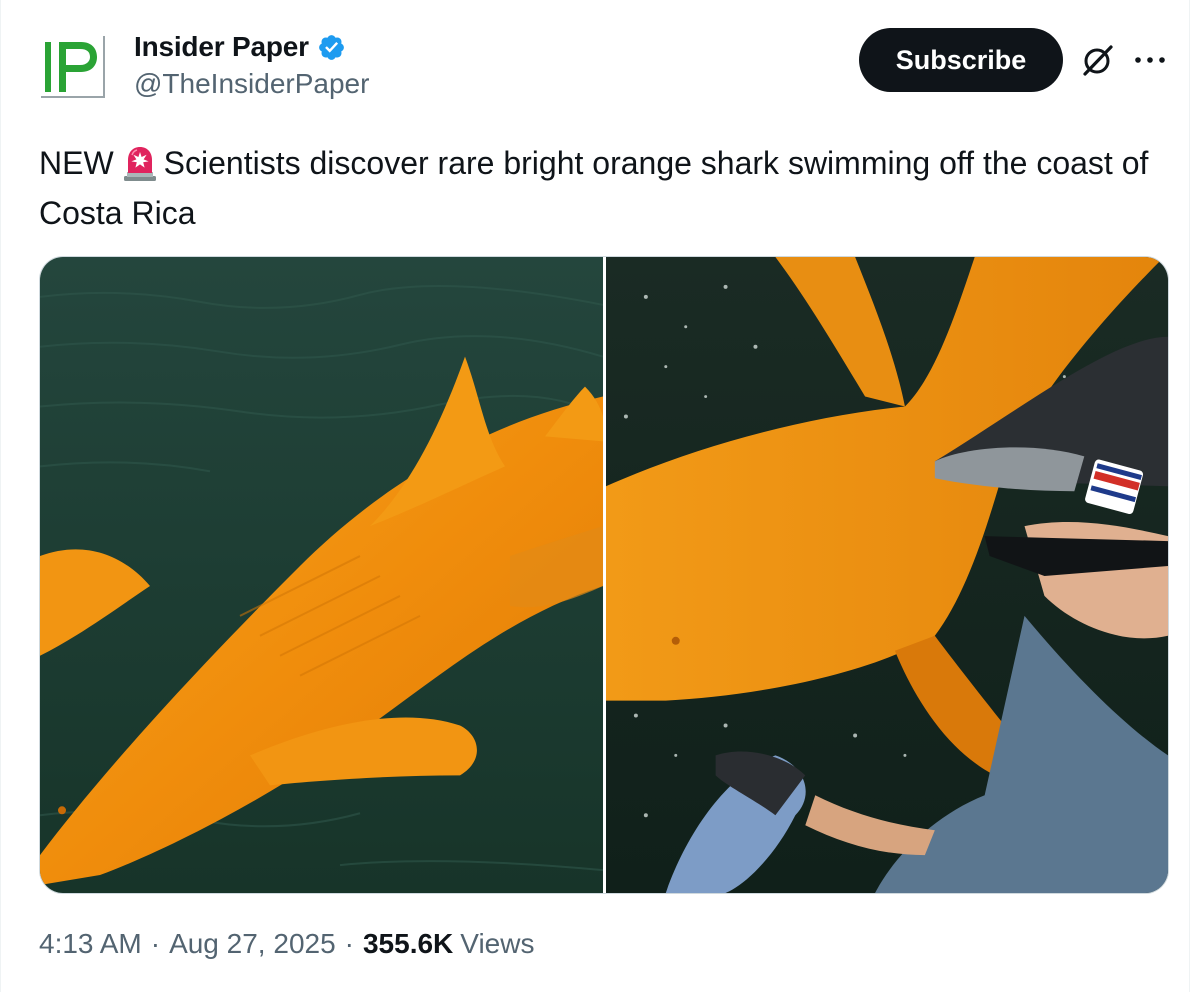 This screenshot has width=1190, height=992. What do you see at coordinates (408, 944) in the screenshot?
I see `views-count: 355.6K` at bounding box center [408, 944].